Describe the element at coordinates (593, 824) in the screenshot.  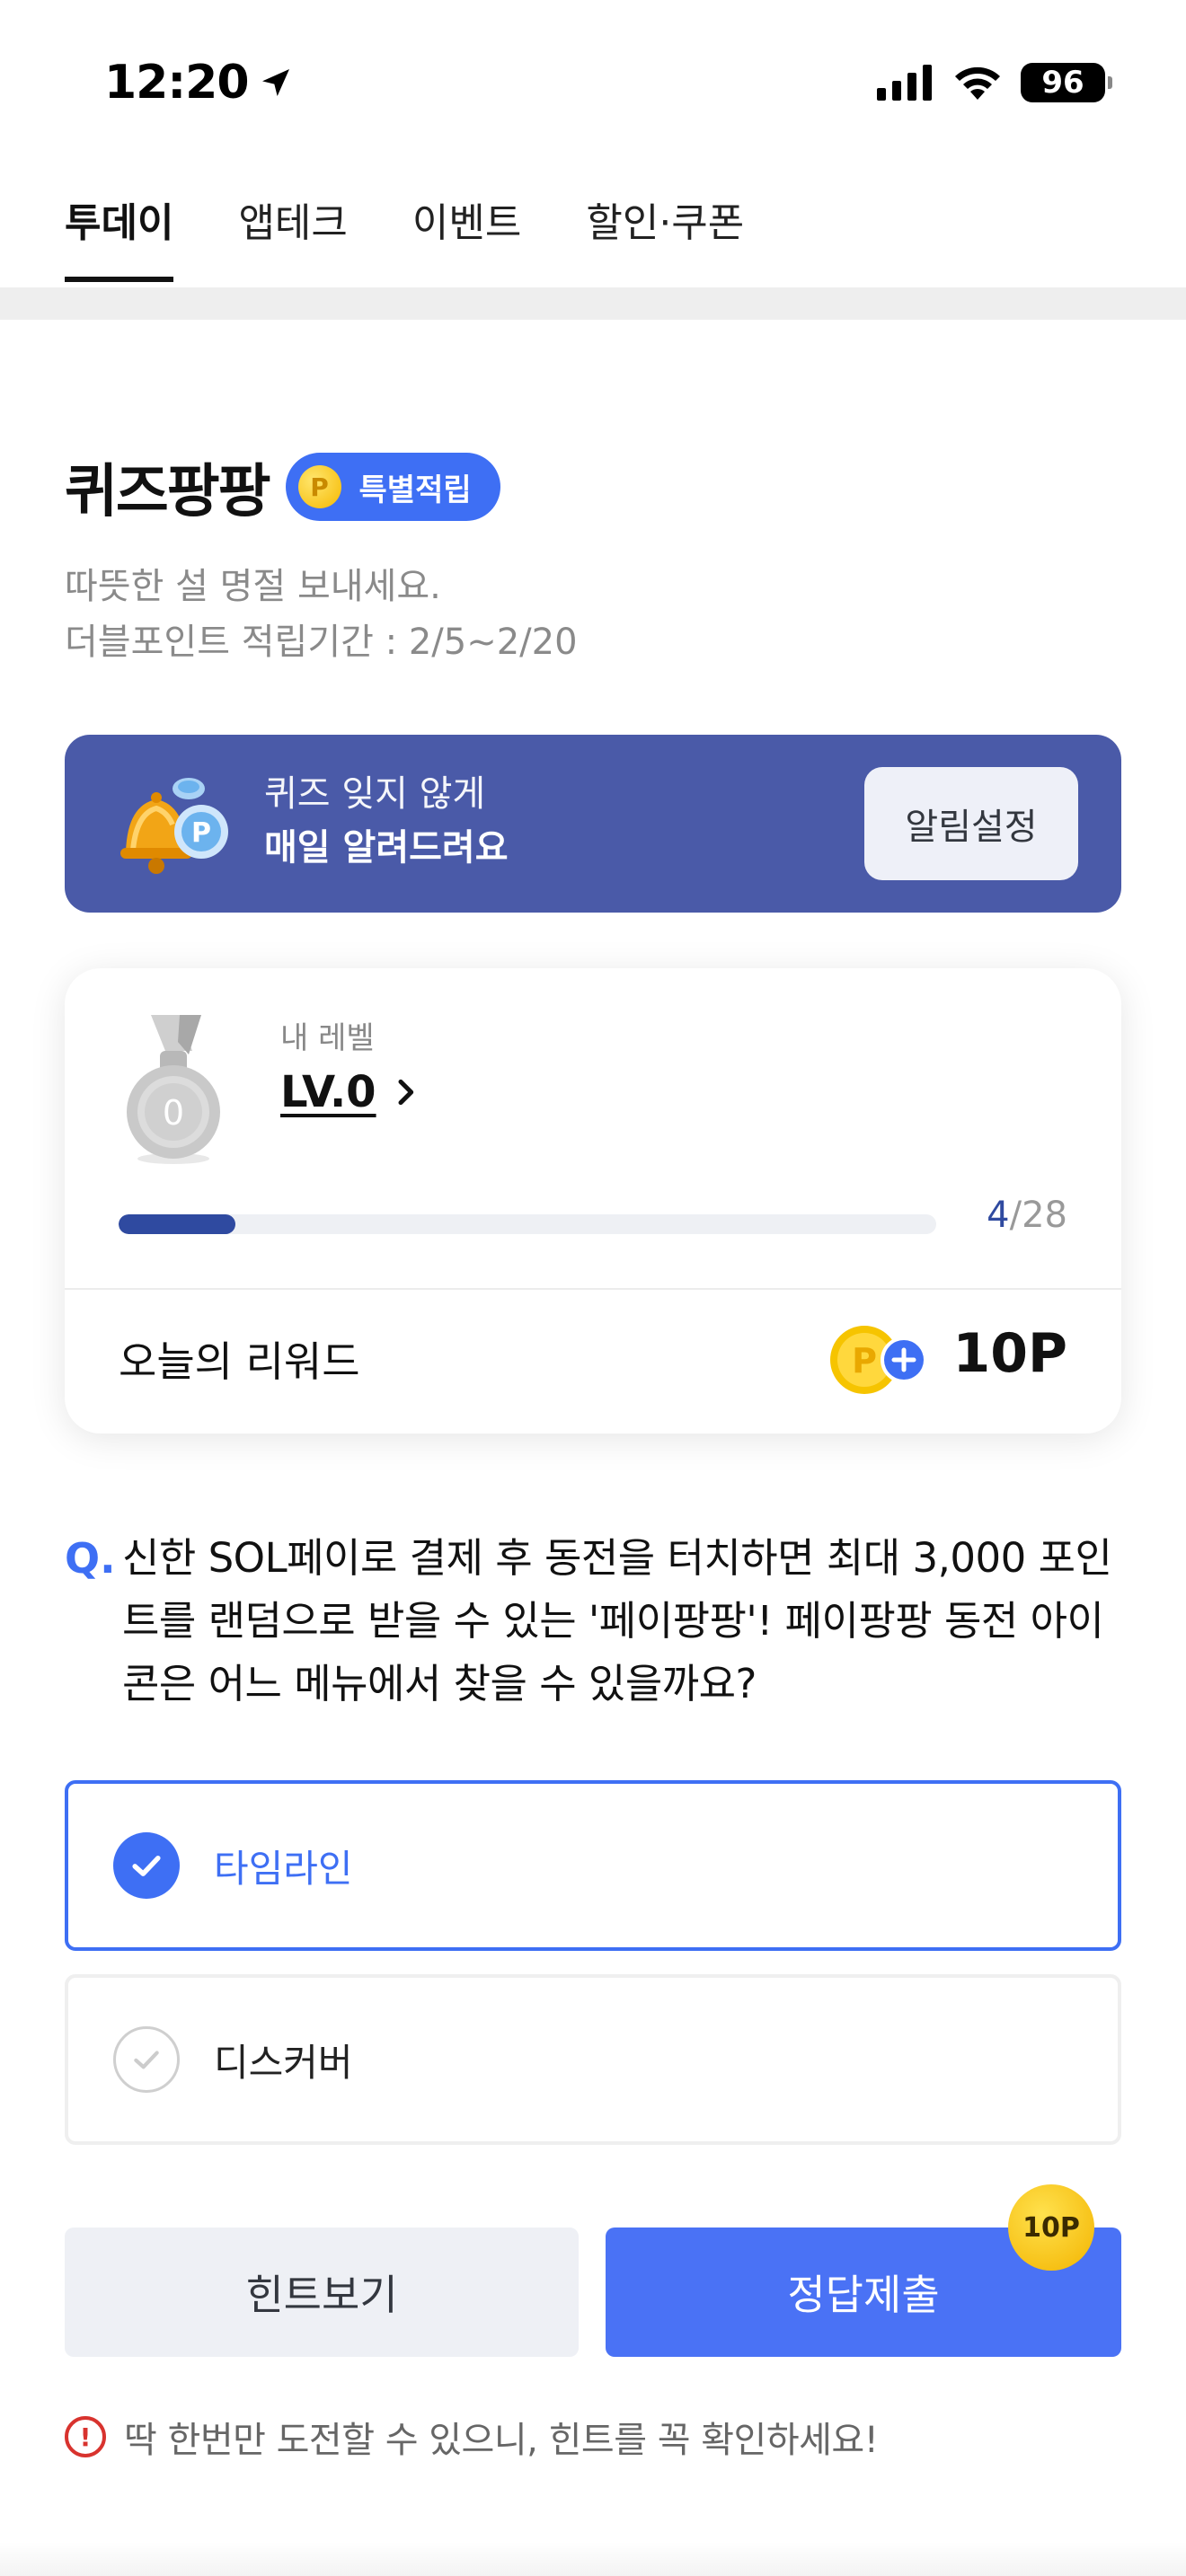
I see `alarm-banner: P 퀴즈 잊지 않게 매일 알려드려요 알림설정` at that location.